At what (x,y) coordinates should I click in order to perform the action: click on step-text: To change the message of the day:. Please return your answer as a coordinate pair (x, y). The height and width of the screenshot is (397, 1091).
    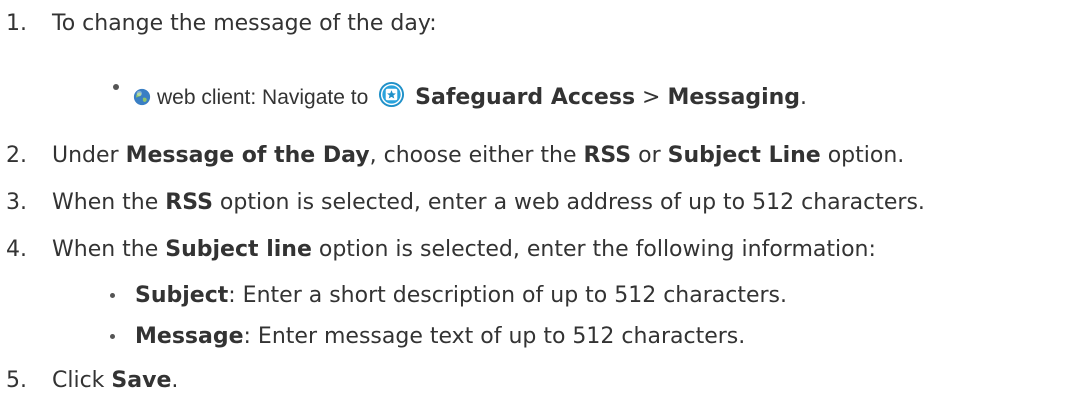
    Looking at the image, I should click on (244, 23).